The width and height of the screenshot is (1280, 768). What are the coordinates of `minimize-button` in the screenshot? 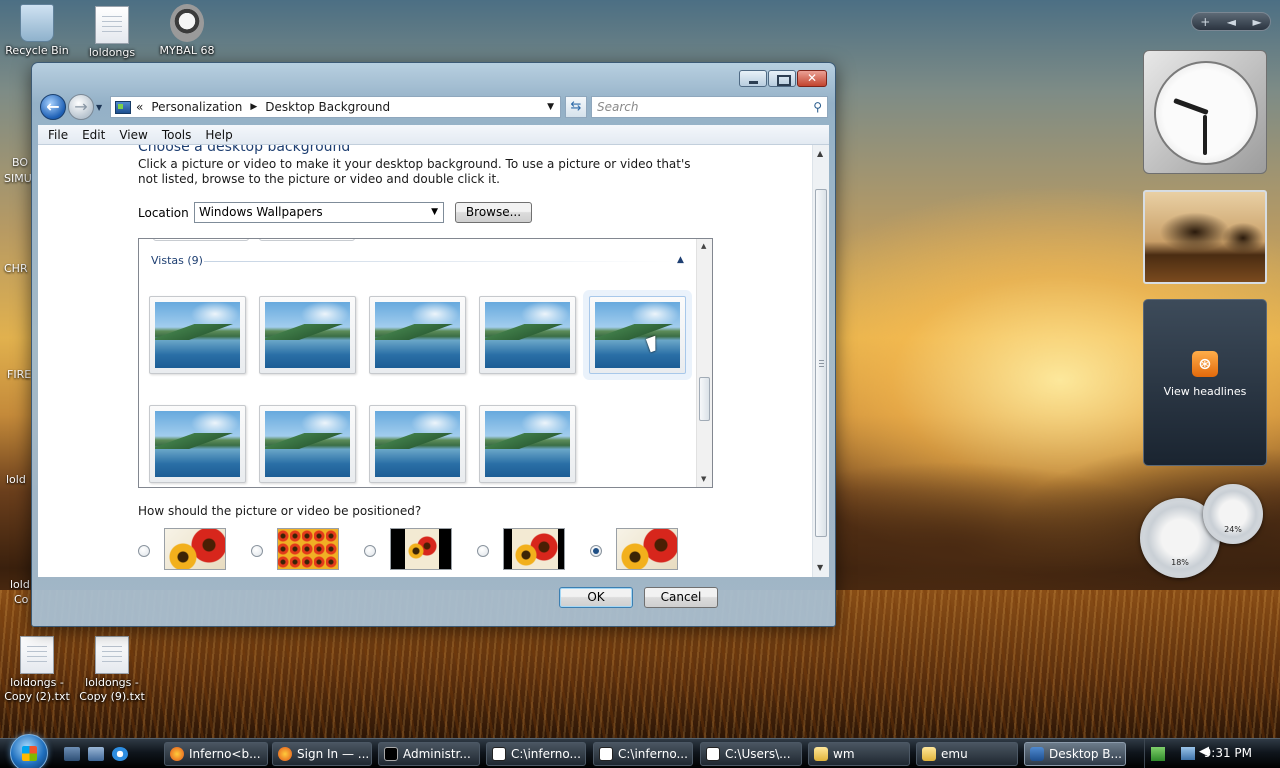 It's located at (753, 78).